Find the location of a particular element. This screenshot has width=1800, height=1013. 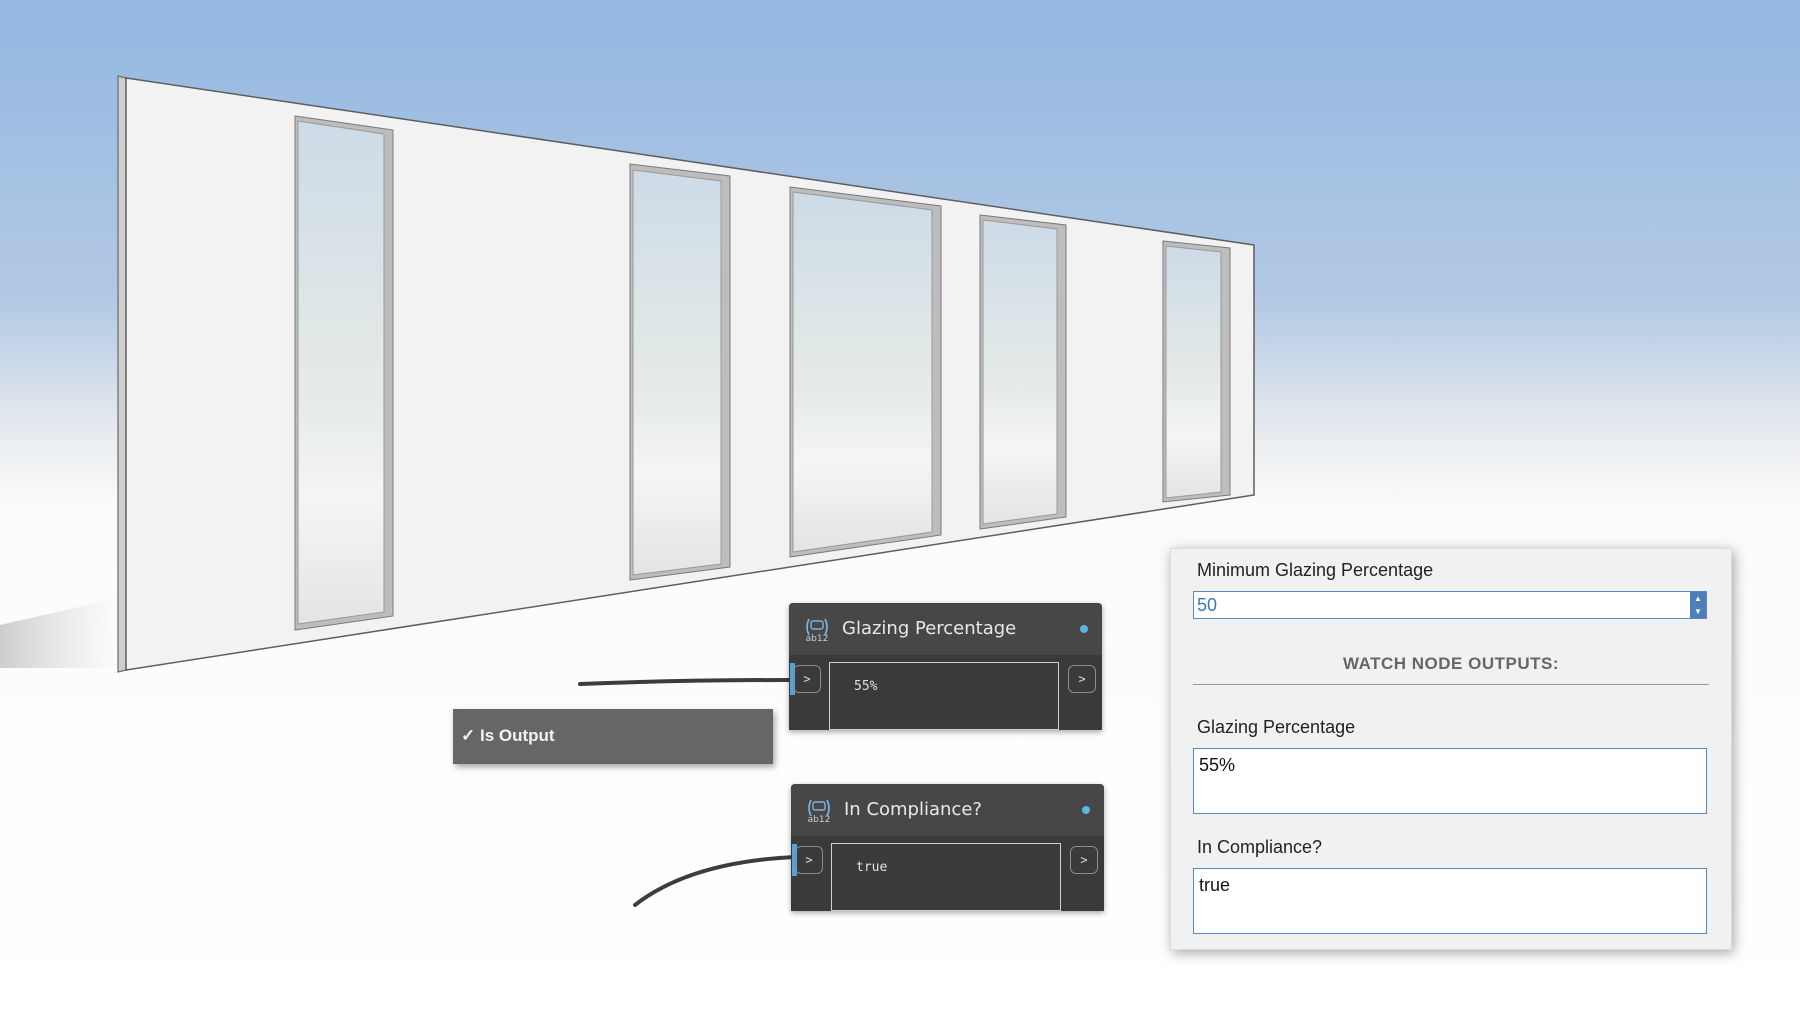

watch-node-in-compliance: ab12 In Compliance? > true > is located at coordinates (947, 847).